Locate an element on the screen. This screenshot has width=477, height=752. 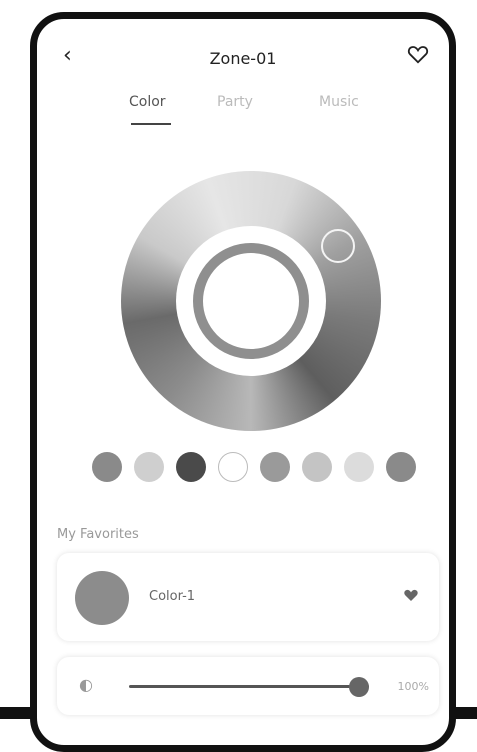
favorite-color-card: Color-1 is located at coordinates (248, 597).